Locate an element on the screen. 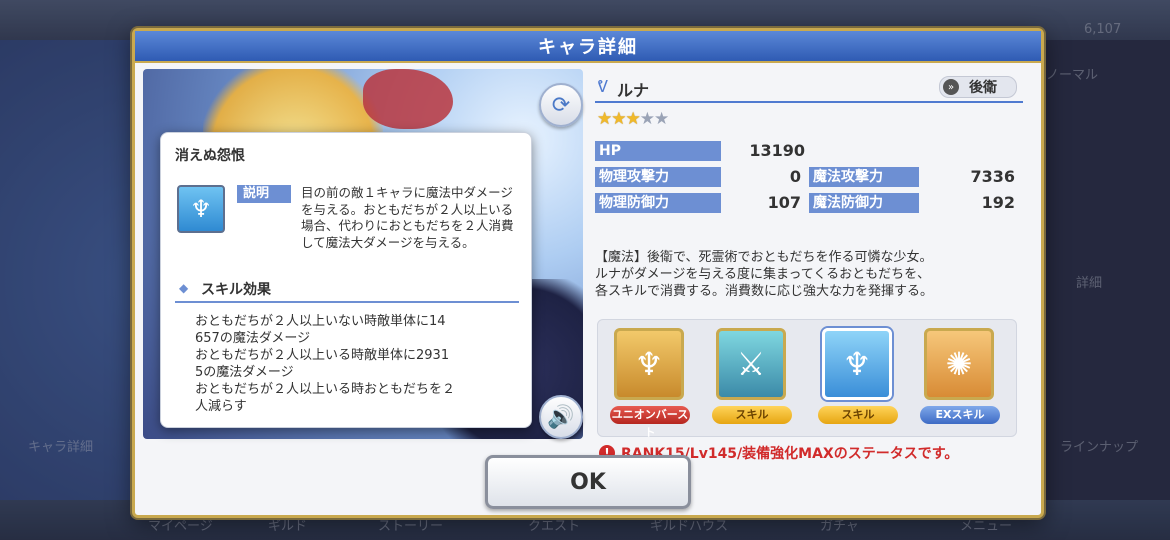  skill-2: ♆ スキル is located at coordinates (858, 380).